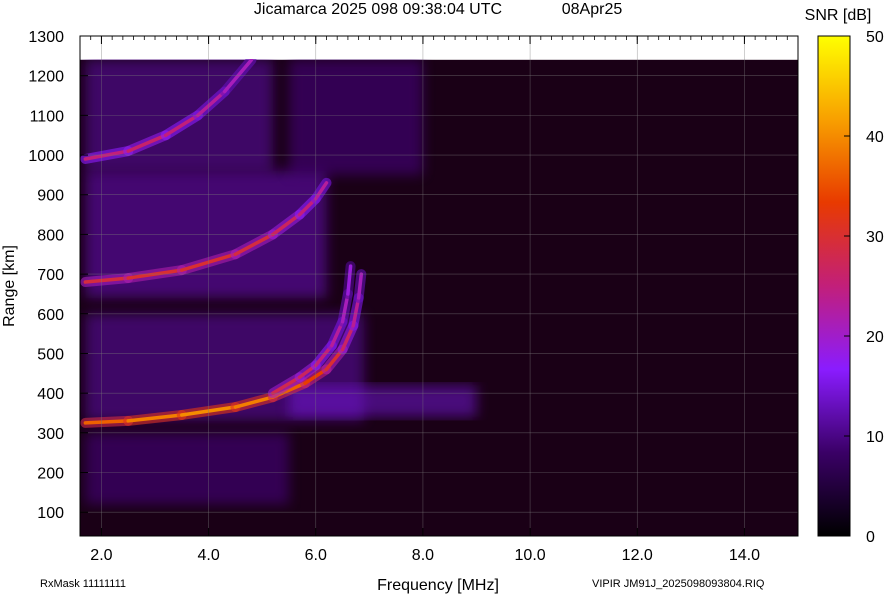 The width and height of the screenshot is (884, 595). Describe the element at coordinates (530, 555) in the screenshot. I see `x-tick-label: 10.0` at that location.